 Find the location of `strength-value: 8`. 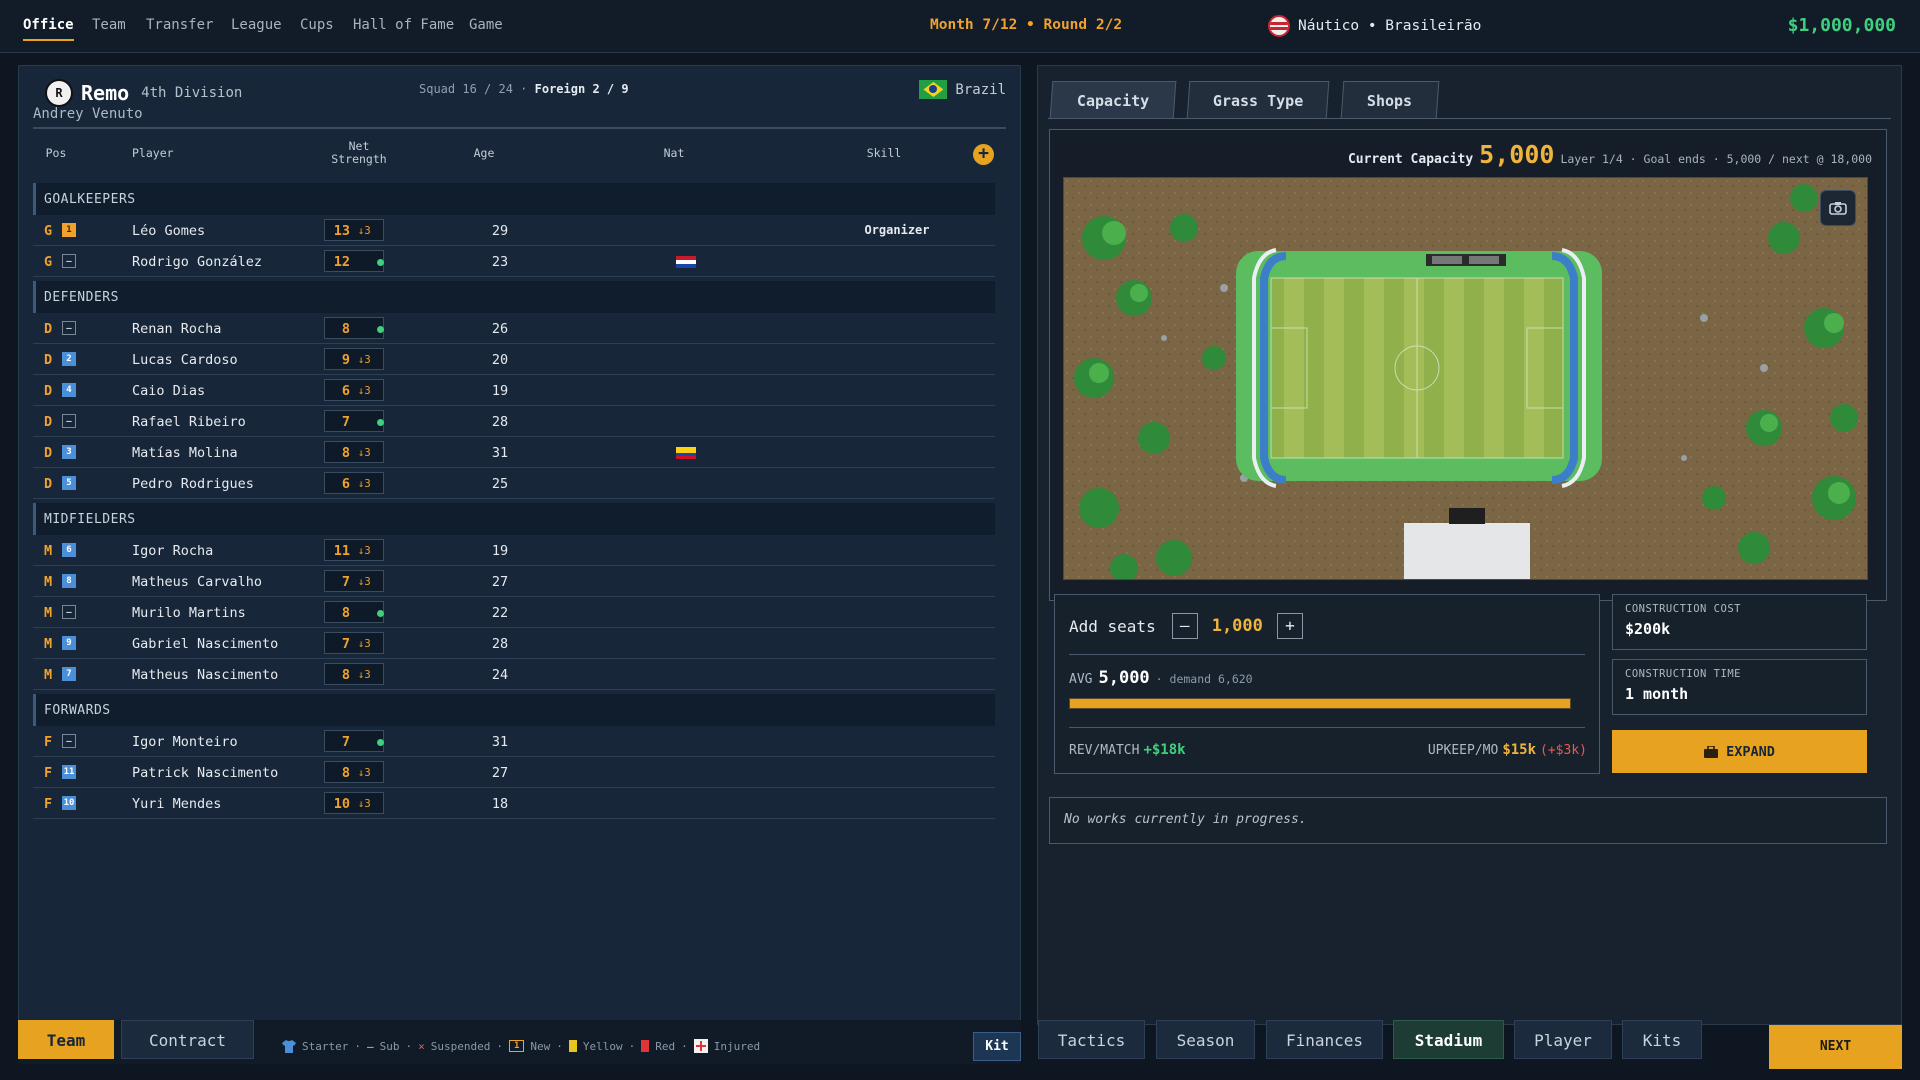

strength-value: 8 is located at coordinates (345, 453).